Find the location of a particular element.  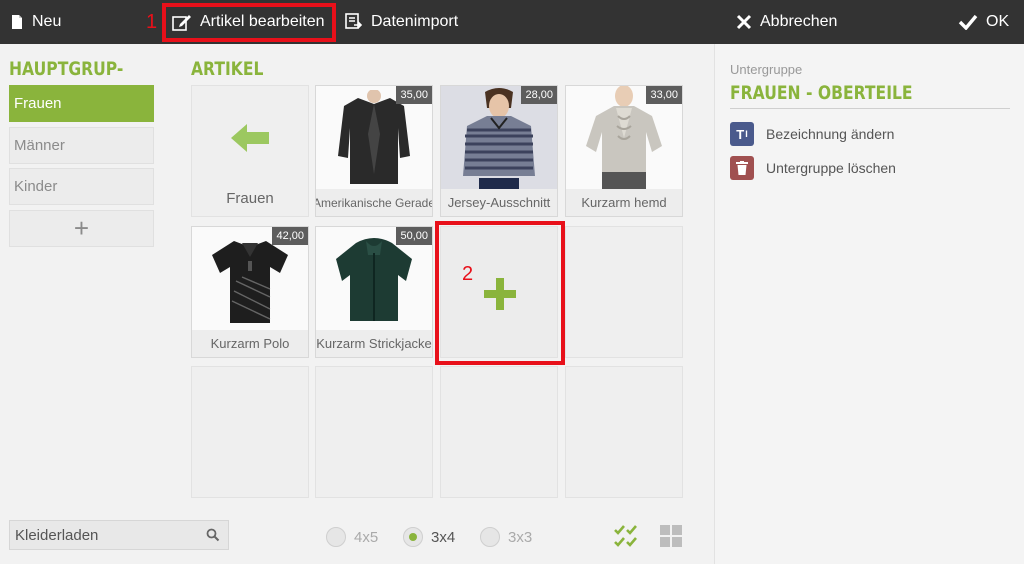

article-tile: 35,00 Amerikanische Gerade is located at coordinates (374, 151).